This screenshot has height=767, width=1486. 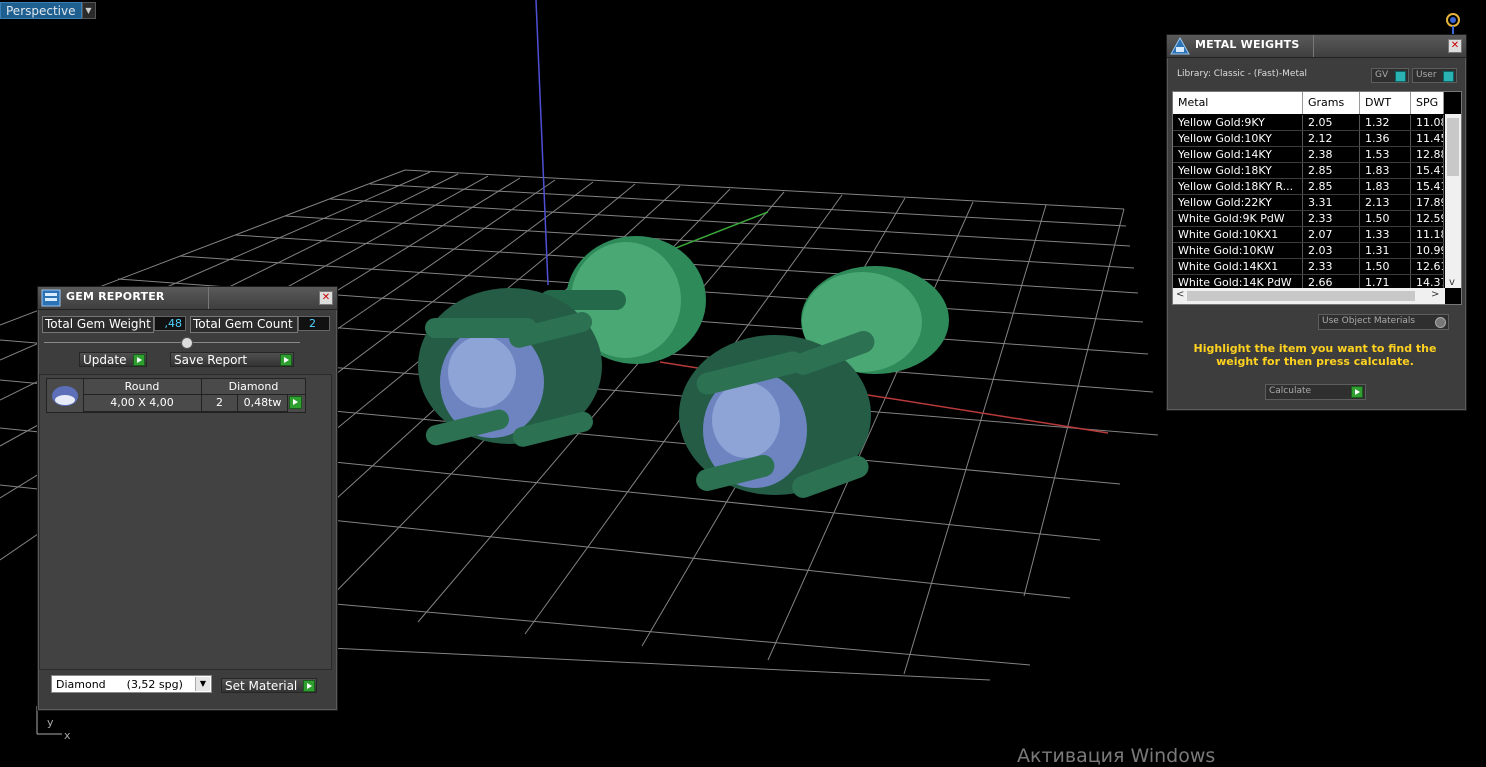 What do you see at coordinates (1385, 250) in the screenshot?
I see `table-cell: 1.31` at bounding box center [1385, 250].